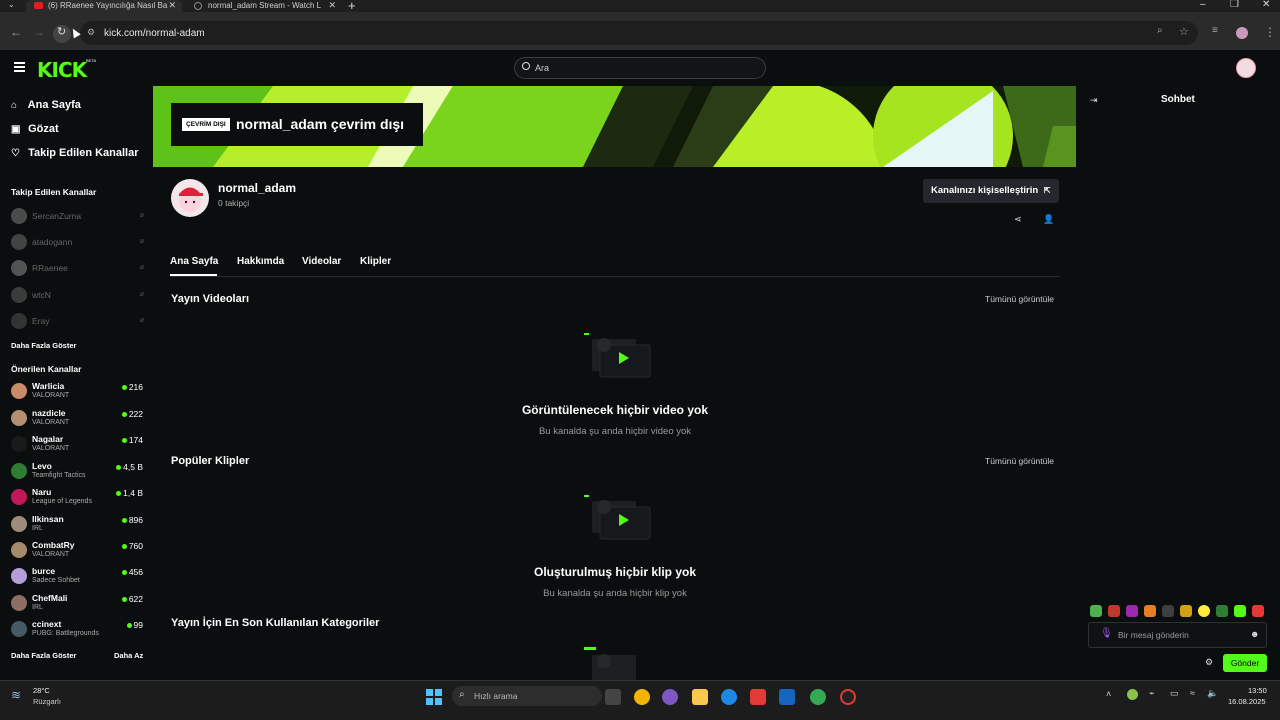  What do you see at coordinates (41, 321) in the screenshot?
I see `channel-name: Eray` at bounding box center [41, 321].